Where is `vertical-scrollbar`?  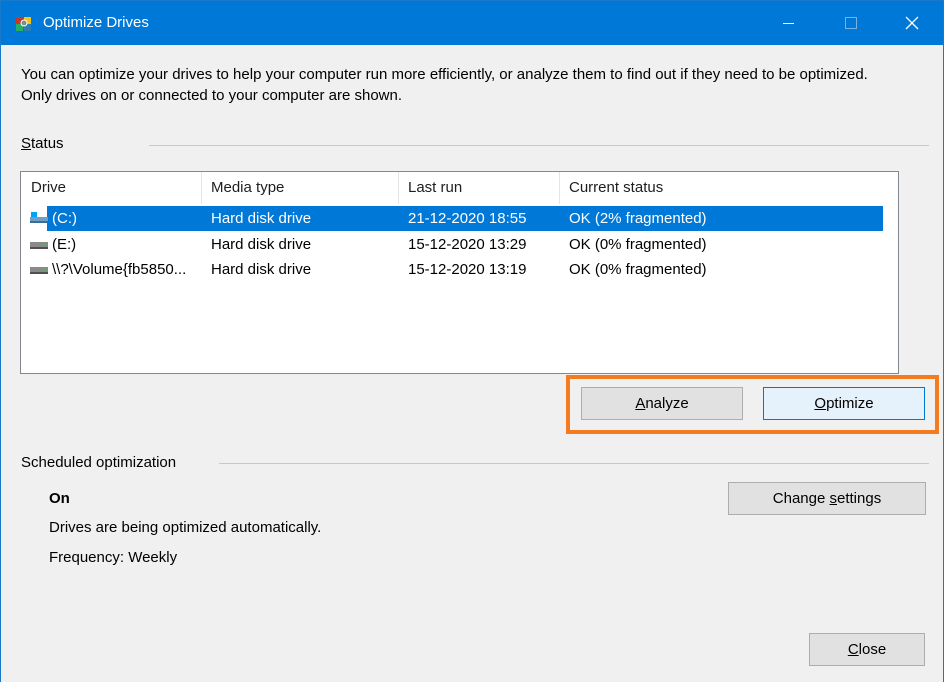
vertical-scrollbar is located at coordinates (890, 272).